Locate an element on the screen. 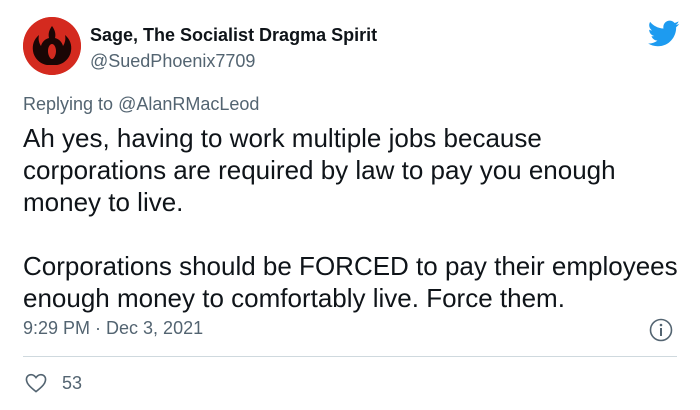 The image size is (700, 410). replying-prefix: Replying to is located at coordinates (71, 104).